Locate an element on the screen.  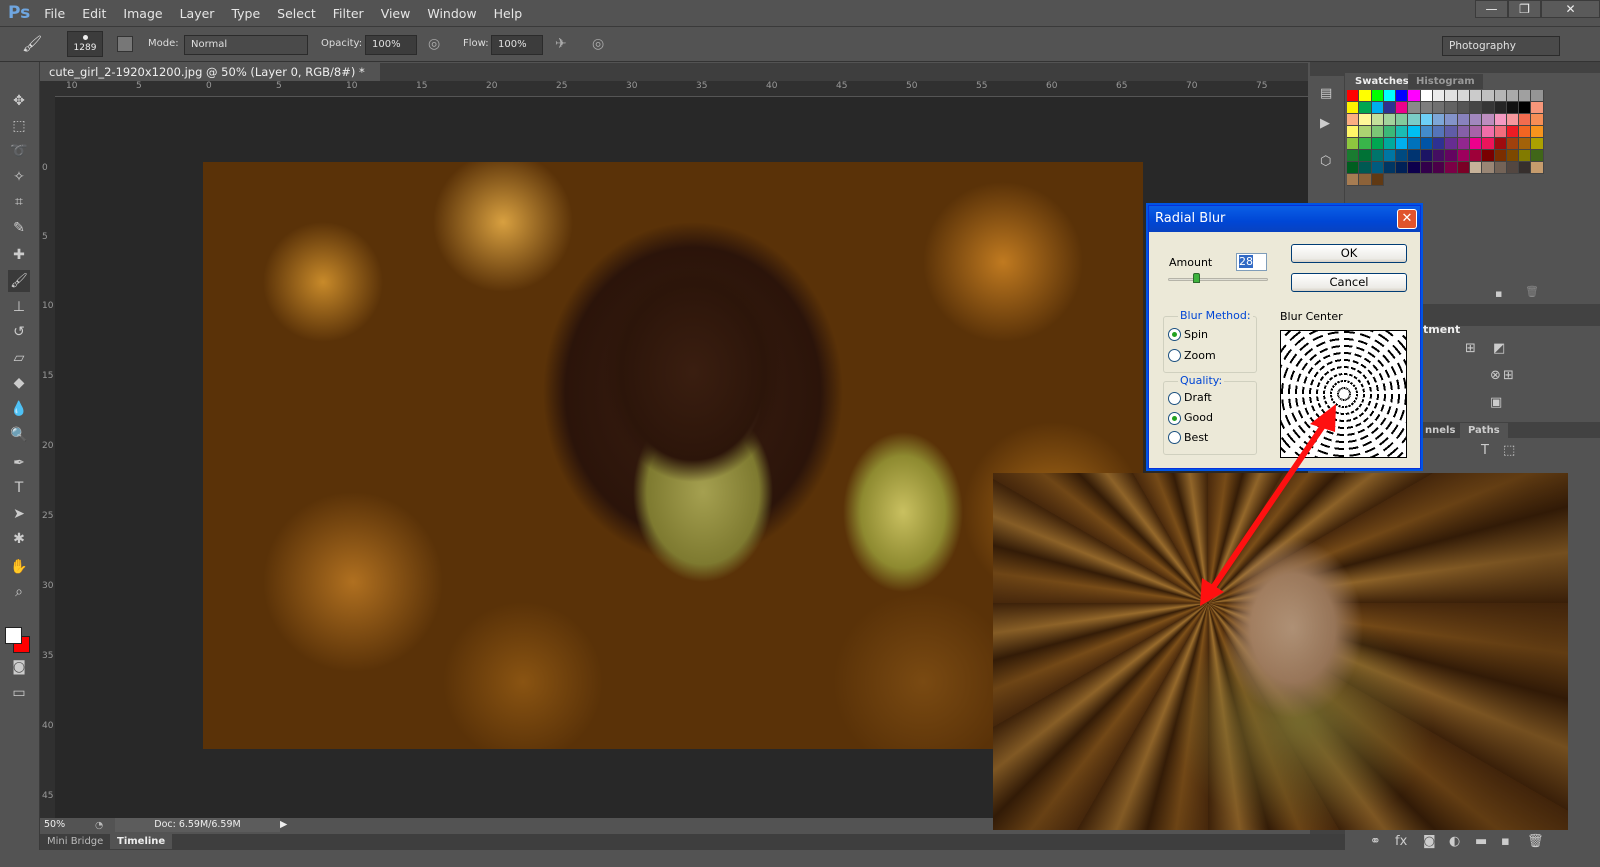
annotation-arrow is located at coordinates (1268, 505).